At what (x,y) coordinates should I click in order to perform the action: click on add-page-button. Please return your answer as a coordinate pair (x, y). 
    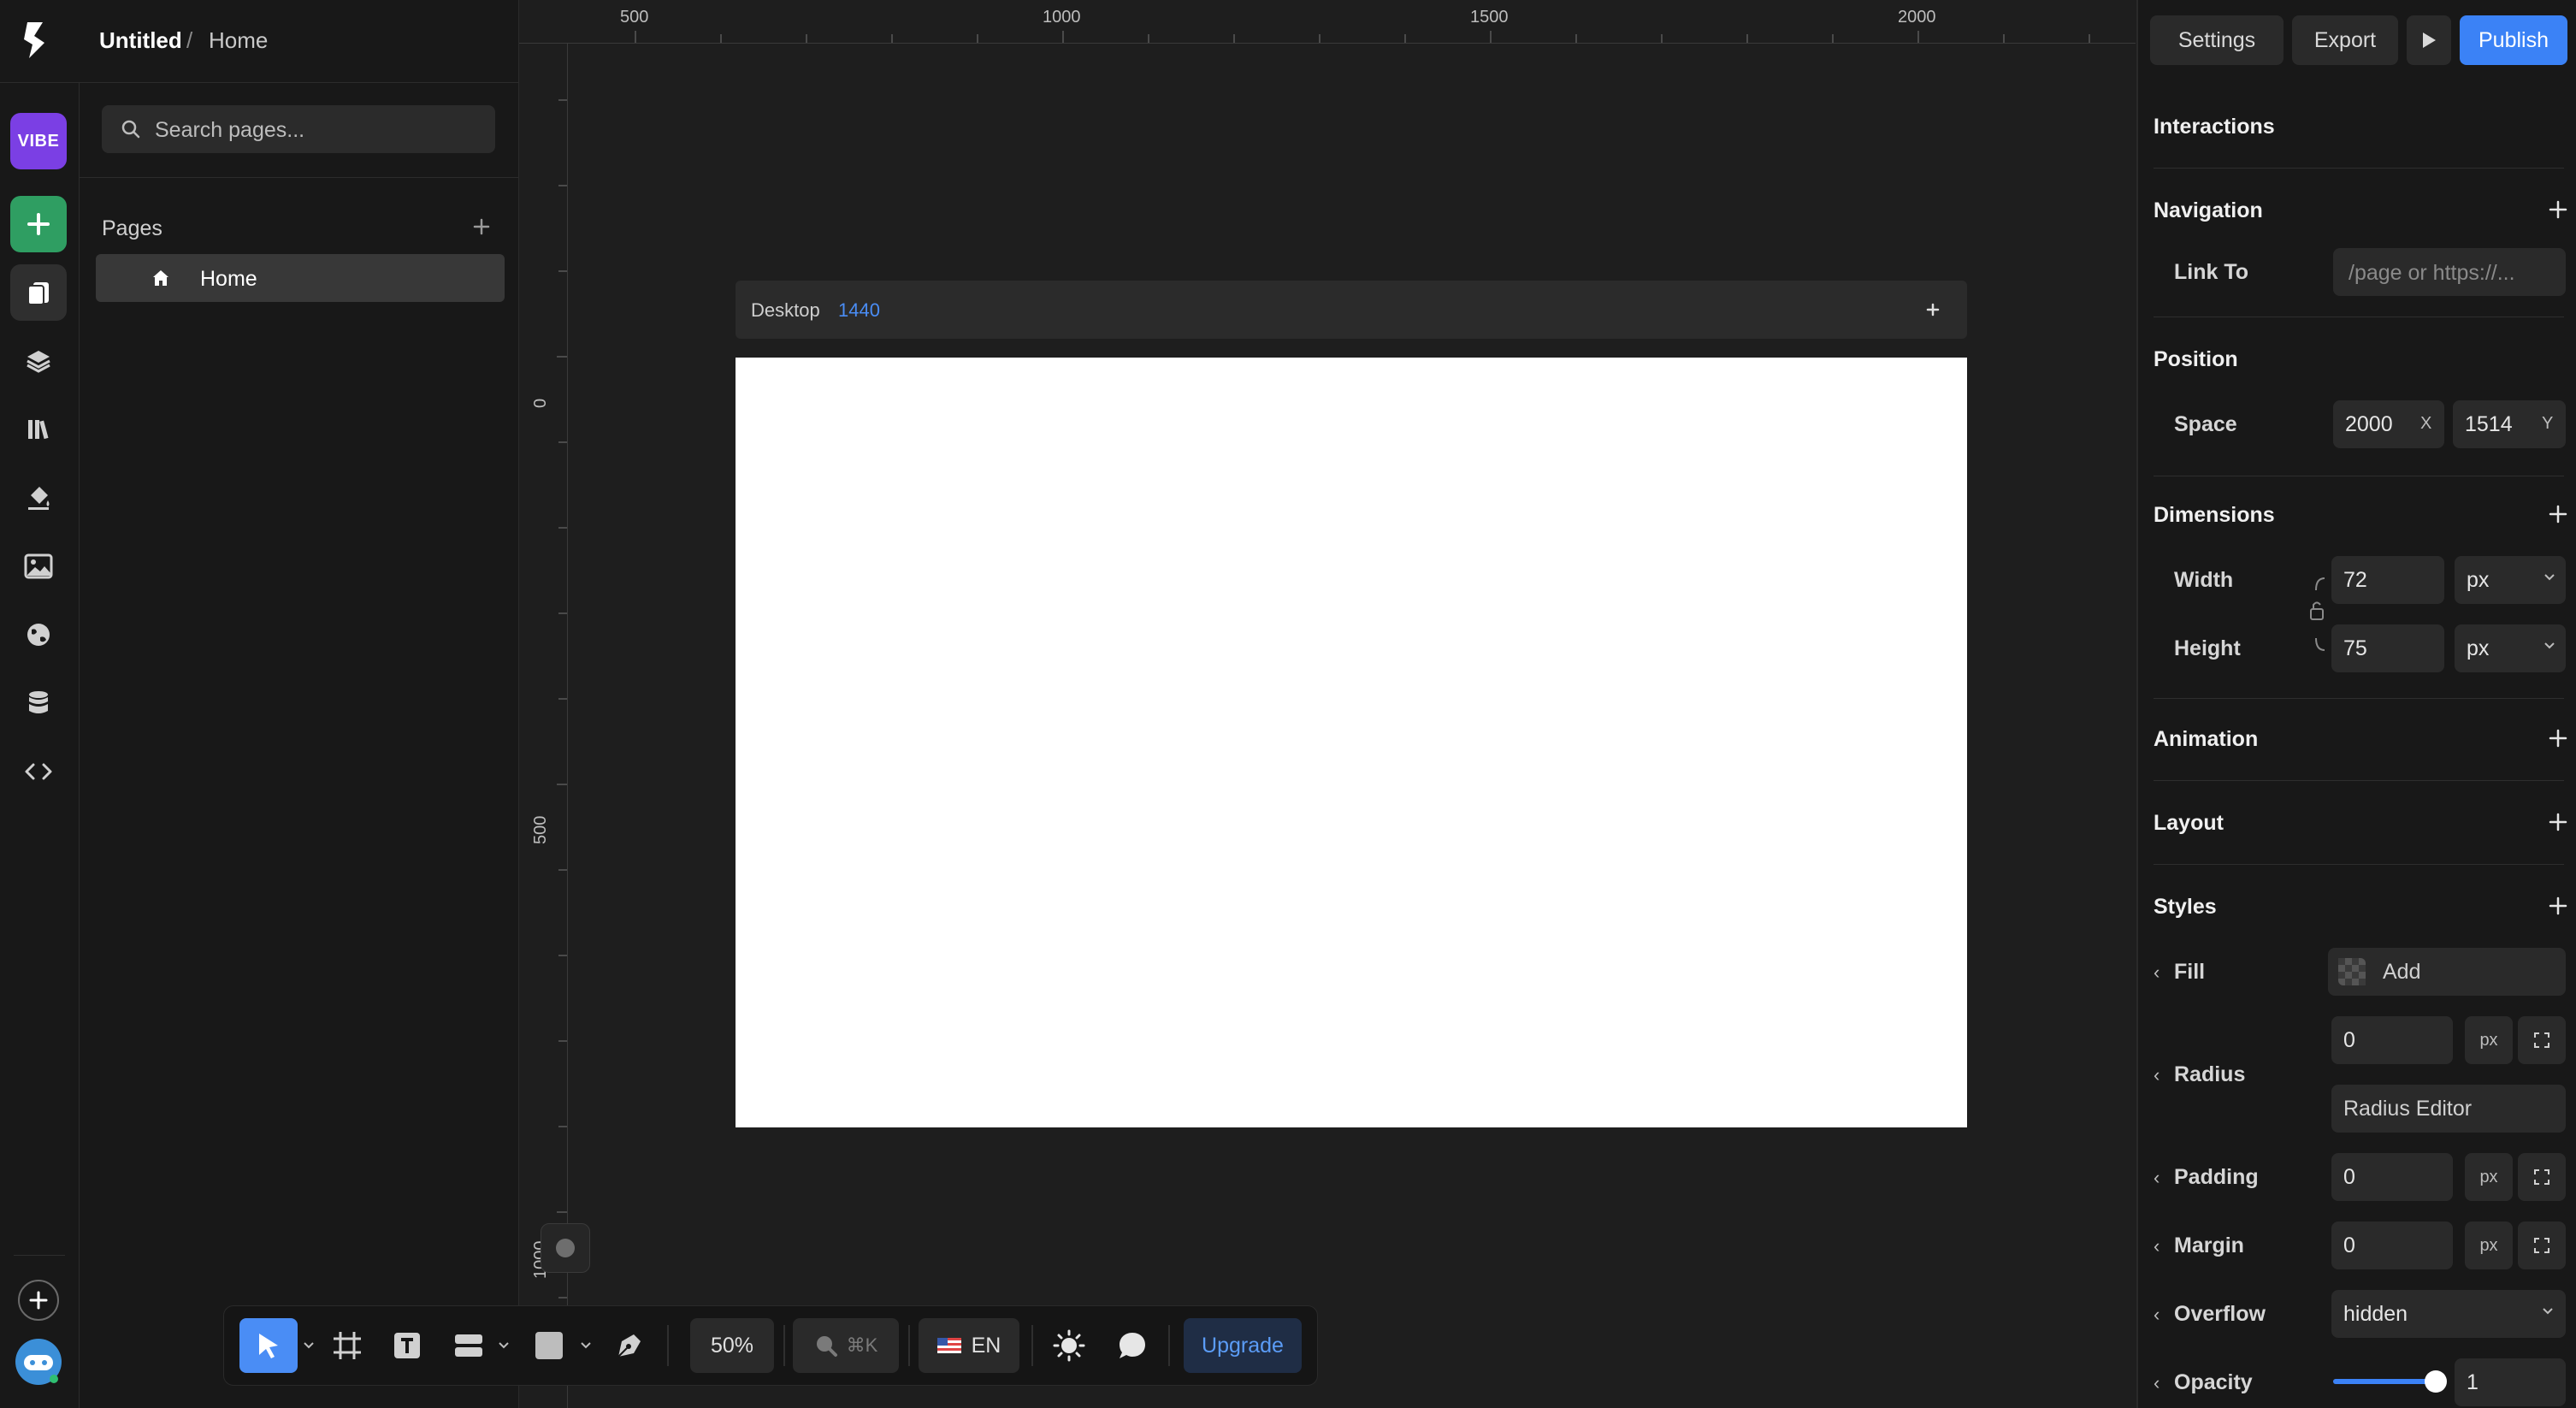
    Looking at the image, I should click on (481, 227).